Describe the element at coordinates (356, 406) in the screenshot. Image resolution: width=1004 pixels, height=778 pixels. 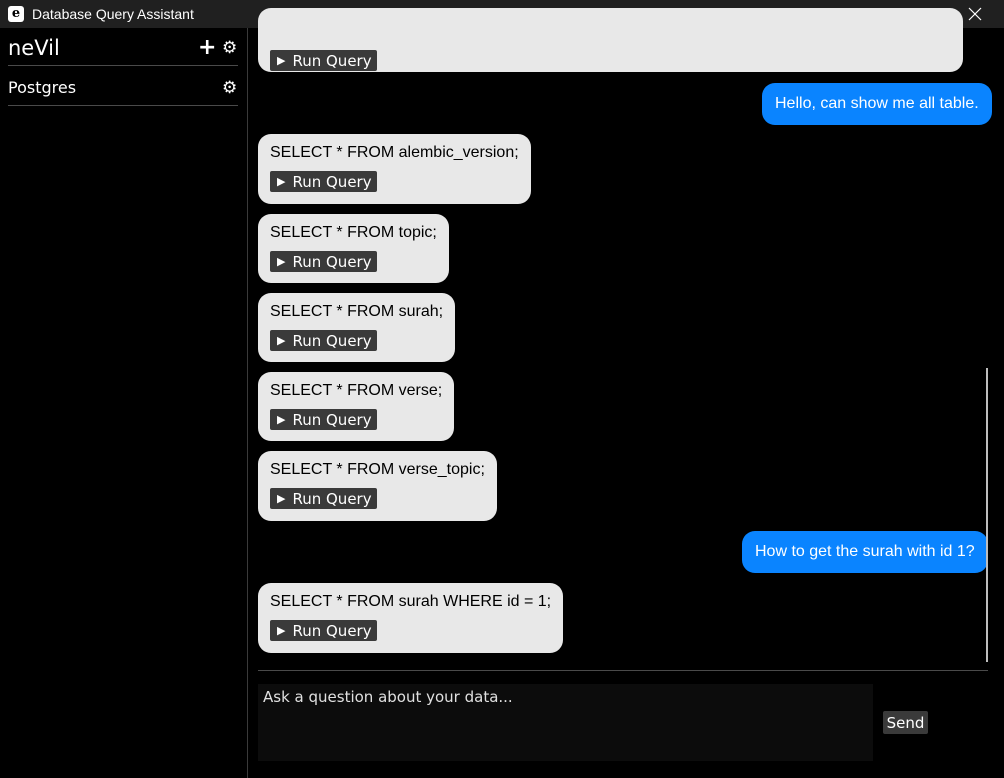
I see `bot-message: SELECT * FROM verse; ▶ Run Query` at that location.